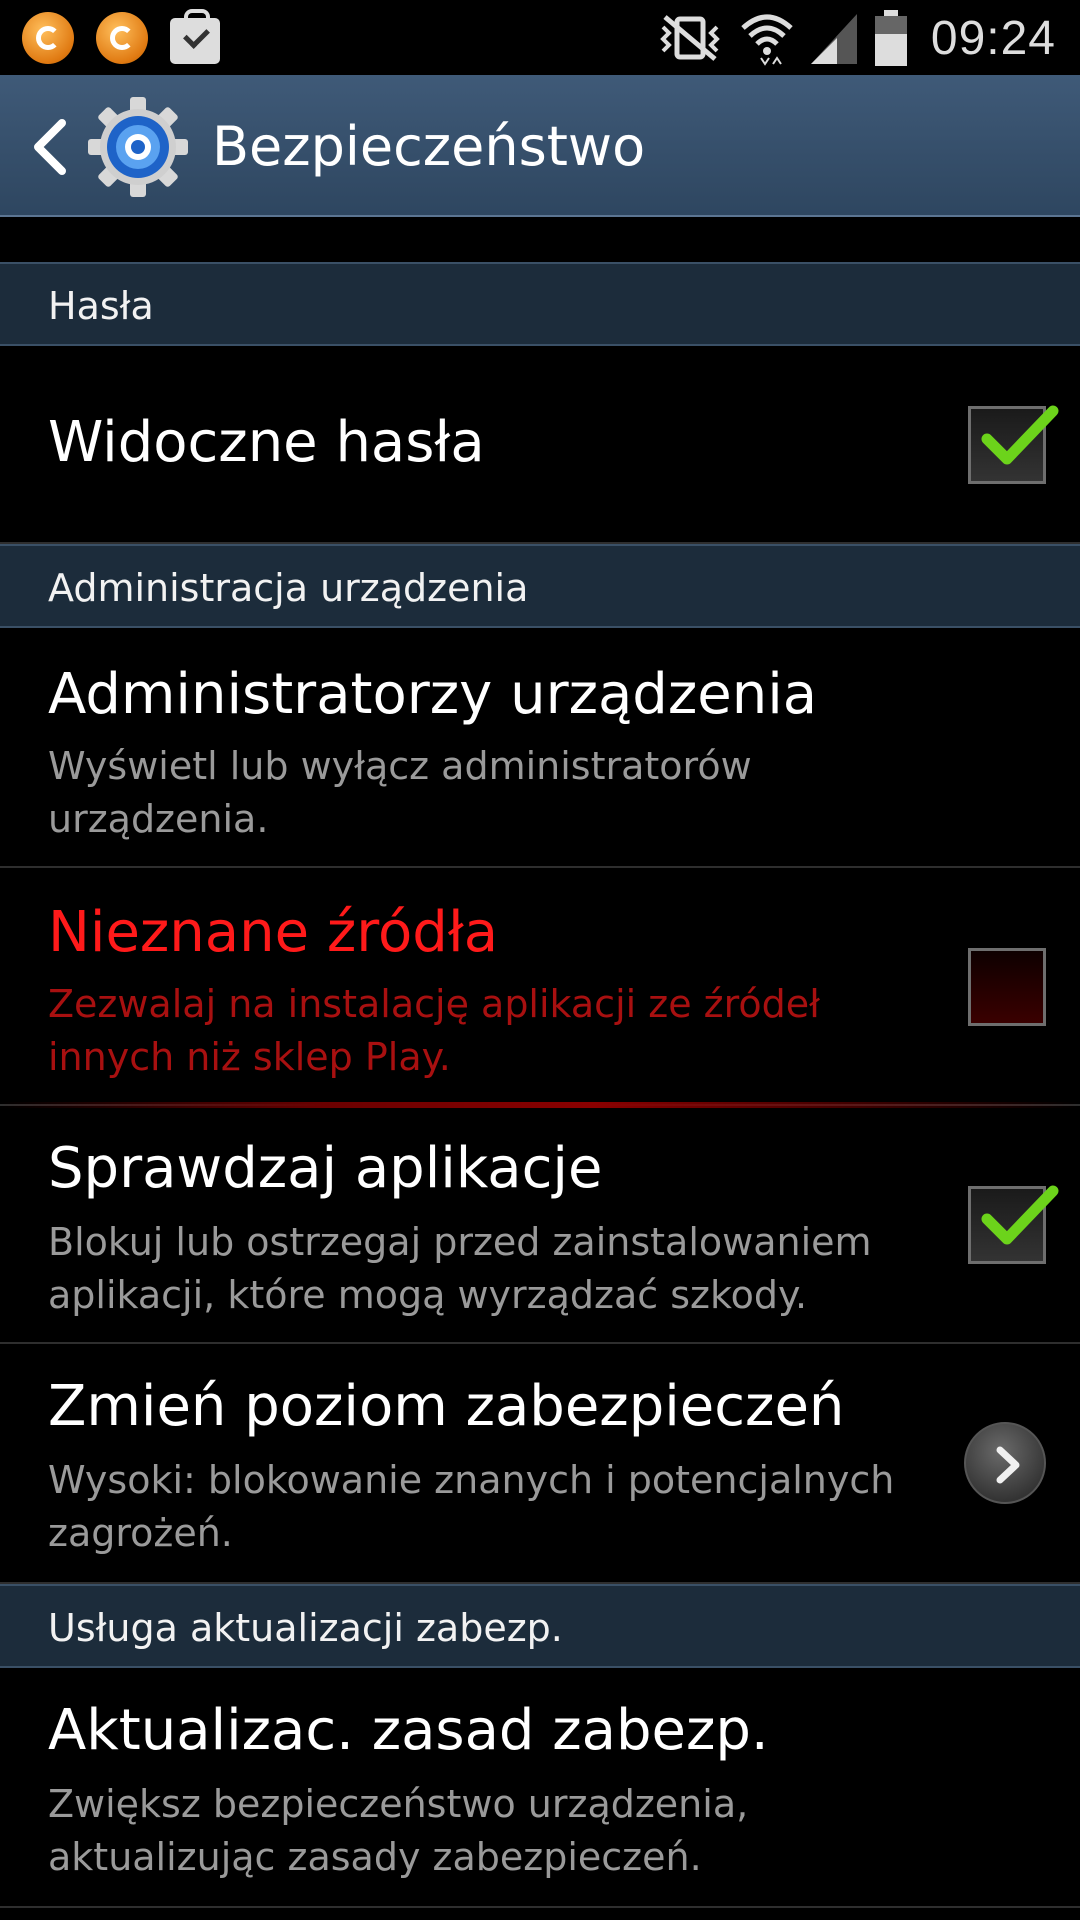 This screenshot has height=1920, width=1080. Describe the element at coordinates (273, 932) in the screenshot. I see `unknown-sources-label: Nieznane źródła` at that location.